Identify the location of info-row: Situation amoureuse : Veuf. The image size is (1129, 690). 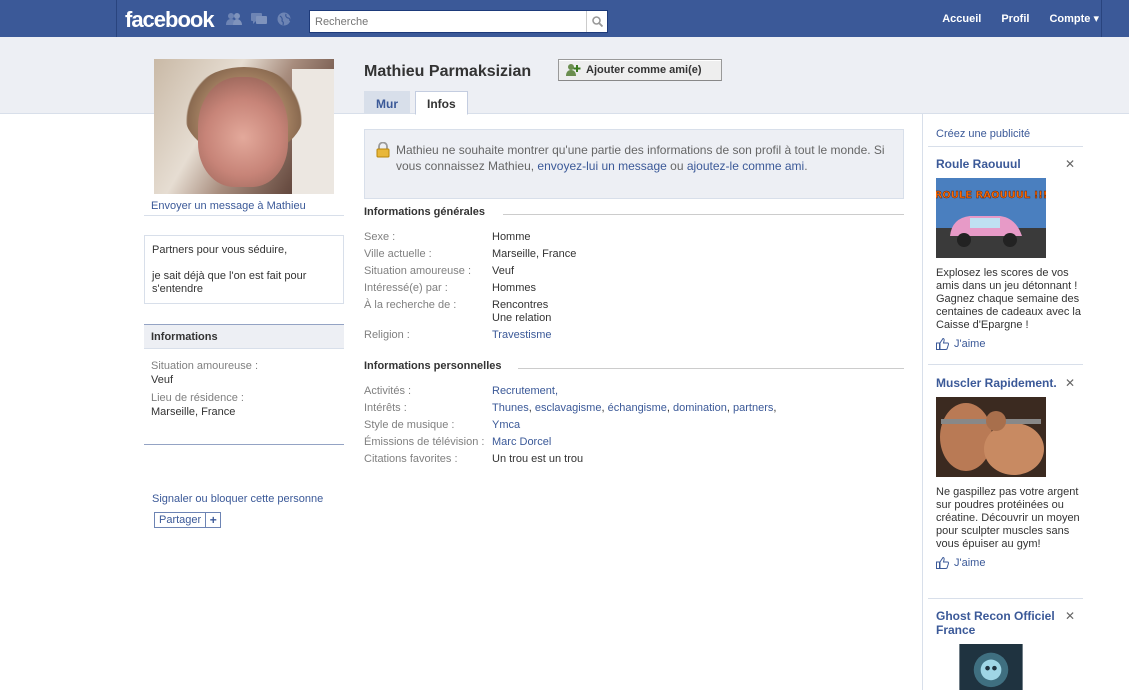
(634, 272).